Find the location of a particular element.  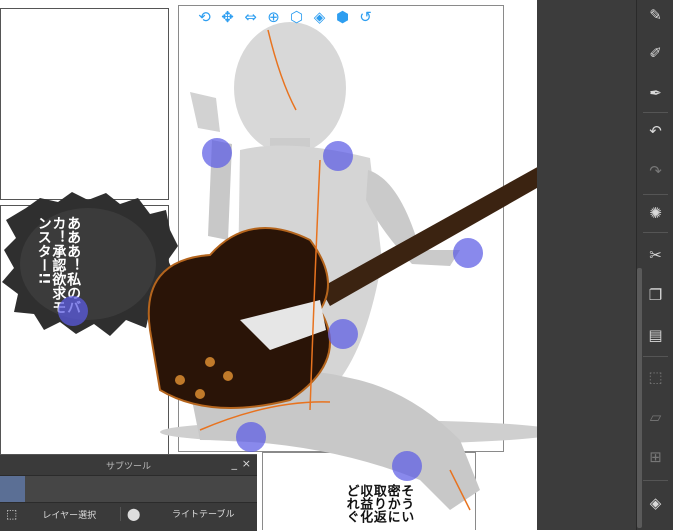

subtool-layer-select: ⬚ レイヤー選択 is located at coordinates (51, 514).